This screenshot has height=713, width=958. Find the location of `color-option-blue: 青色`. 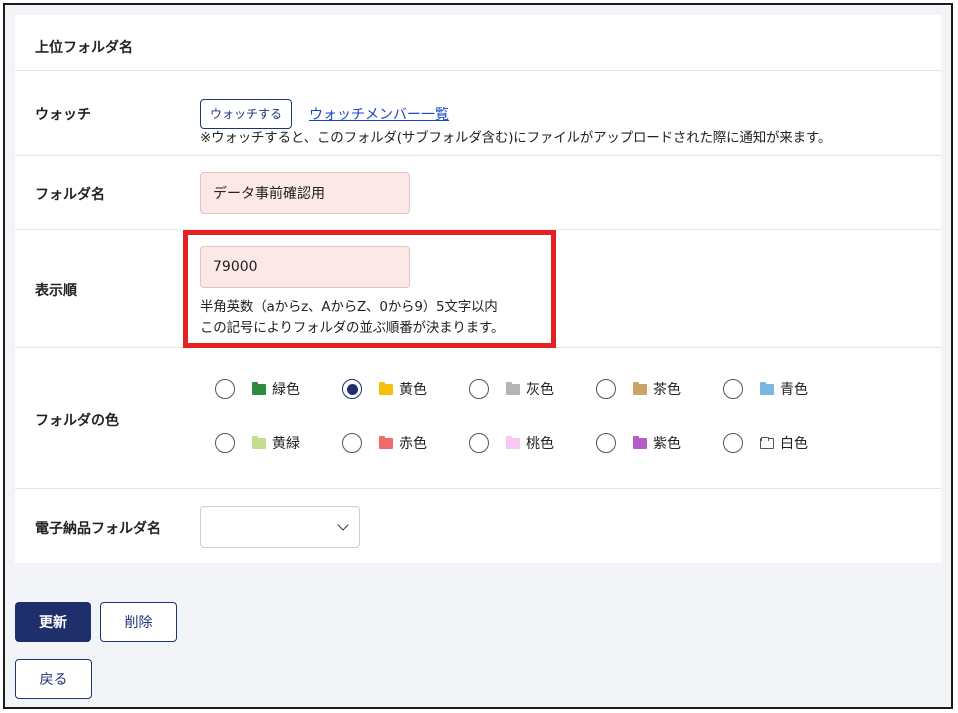

color-option-blue: 青色 is located at coordinates (765, 389).